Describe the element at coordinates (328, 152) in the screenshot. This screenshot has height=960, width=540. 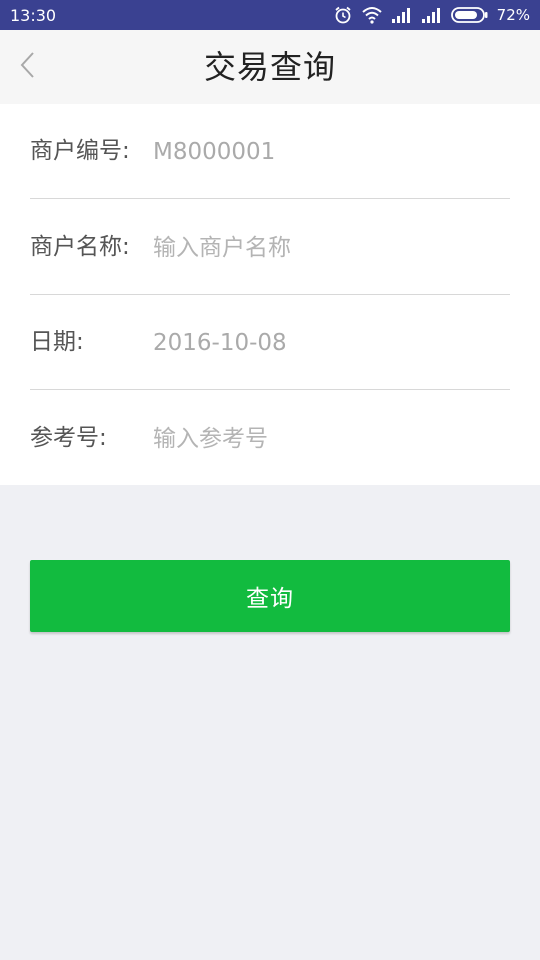
I see `merchant-id-input` at that location.